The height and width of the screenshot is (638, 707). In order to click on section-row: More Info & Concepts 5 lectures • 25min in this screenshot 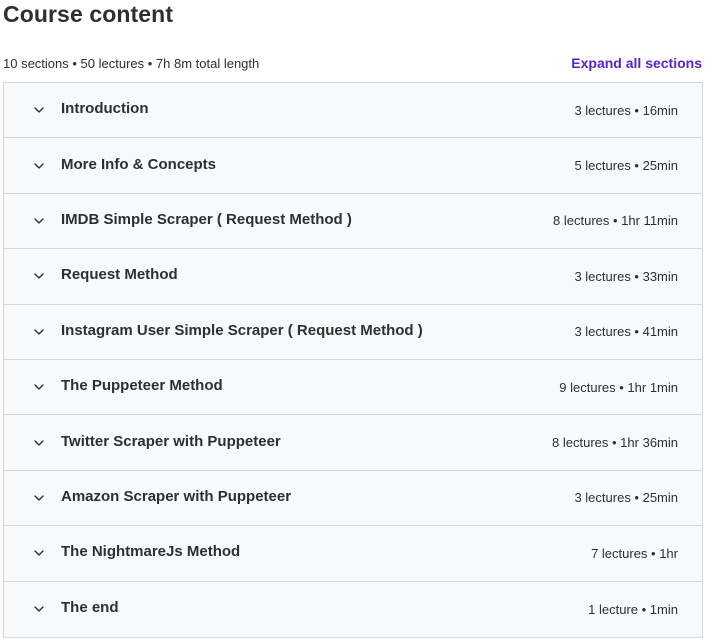, I will do `click(353, 166)`.